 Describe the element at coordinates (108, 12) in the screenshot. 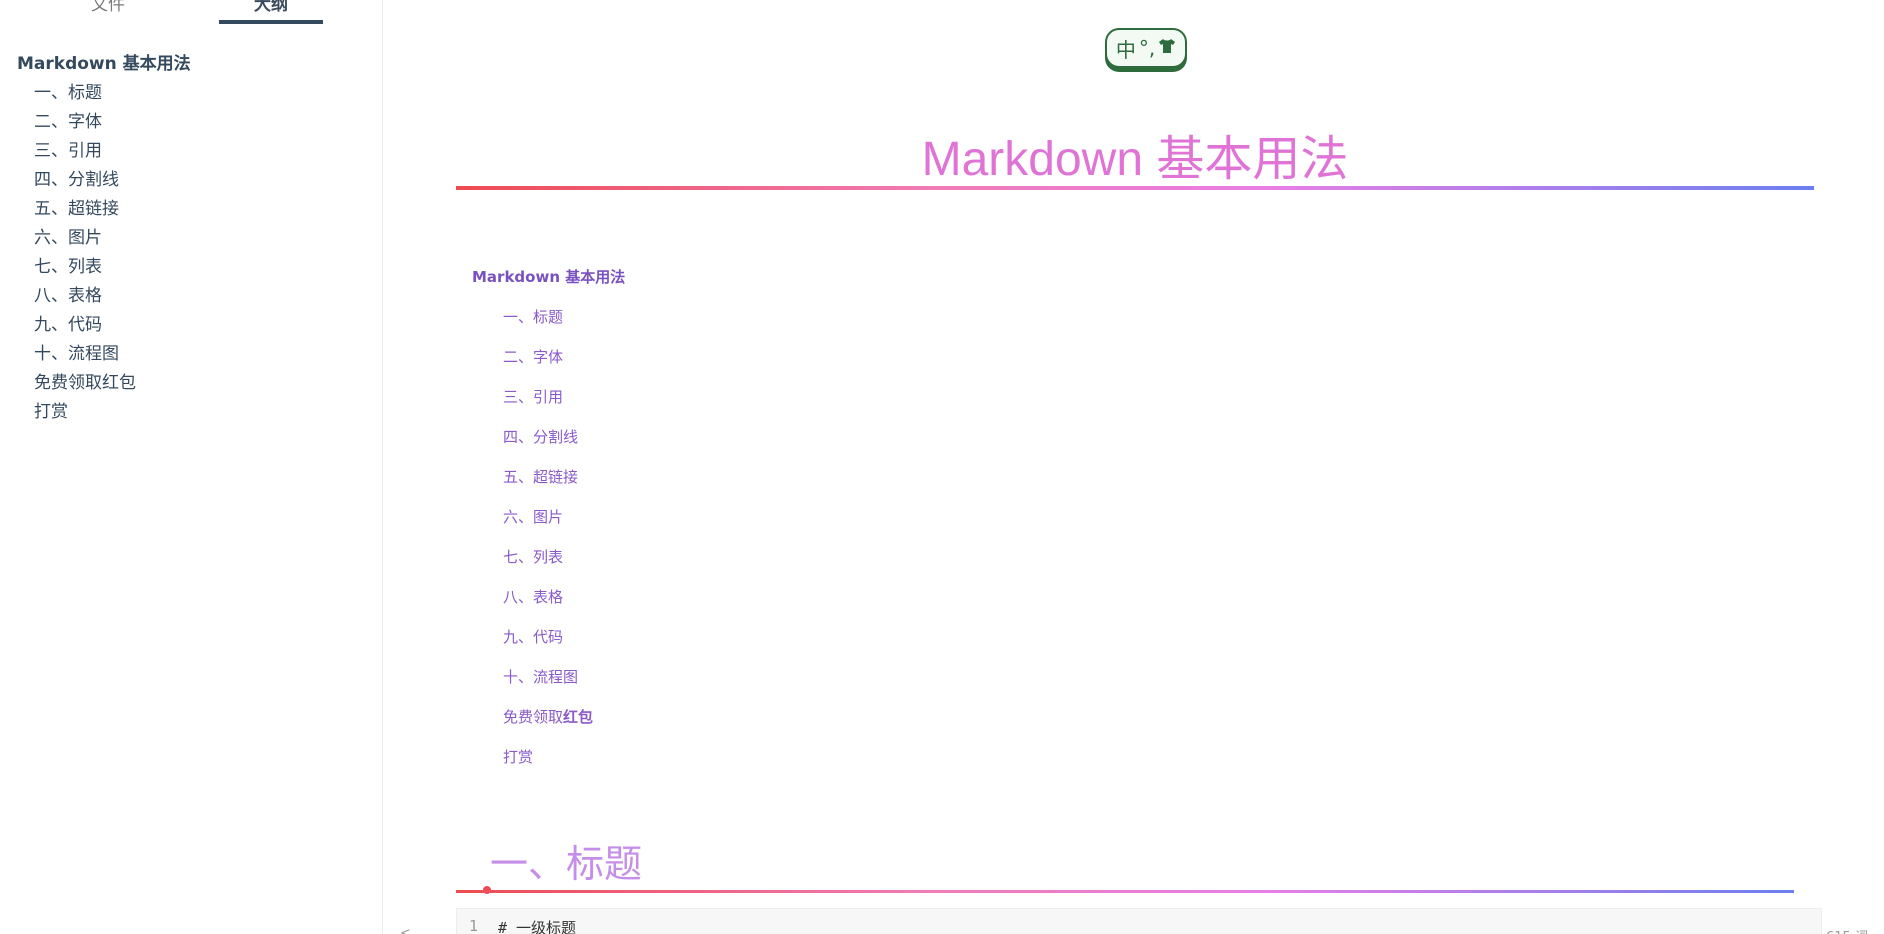

I see `tab-files: 文件` at that location.